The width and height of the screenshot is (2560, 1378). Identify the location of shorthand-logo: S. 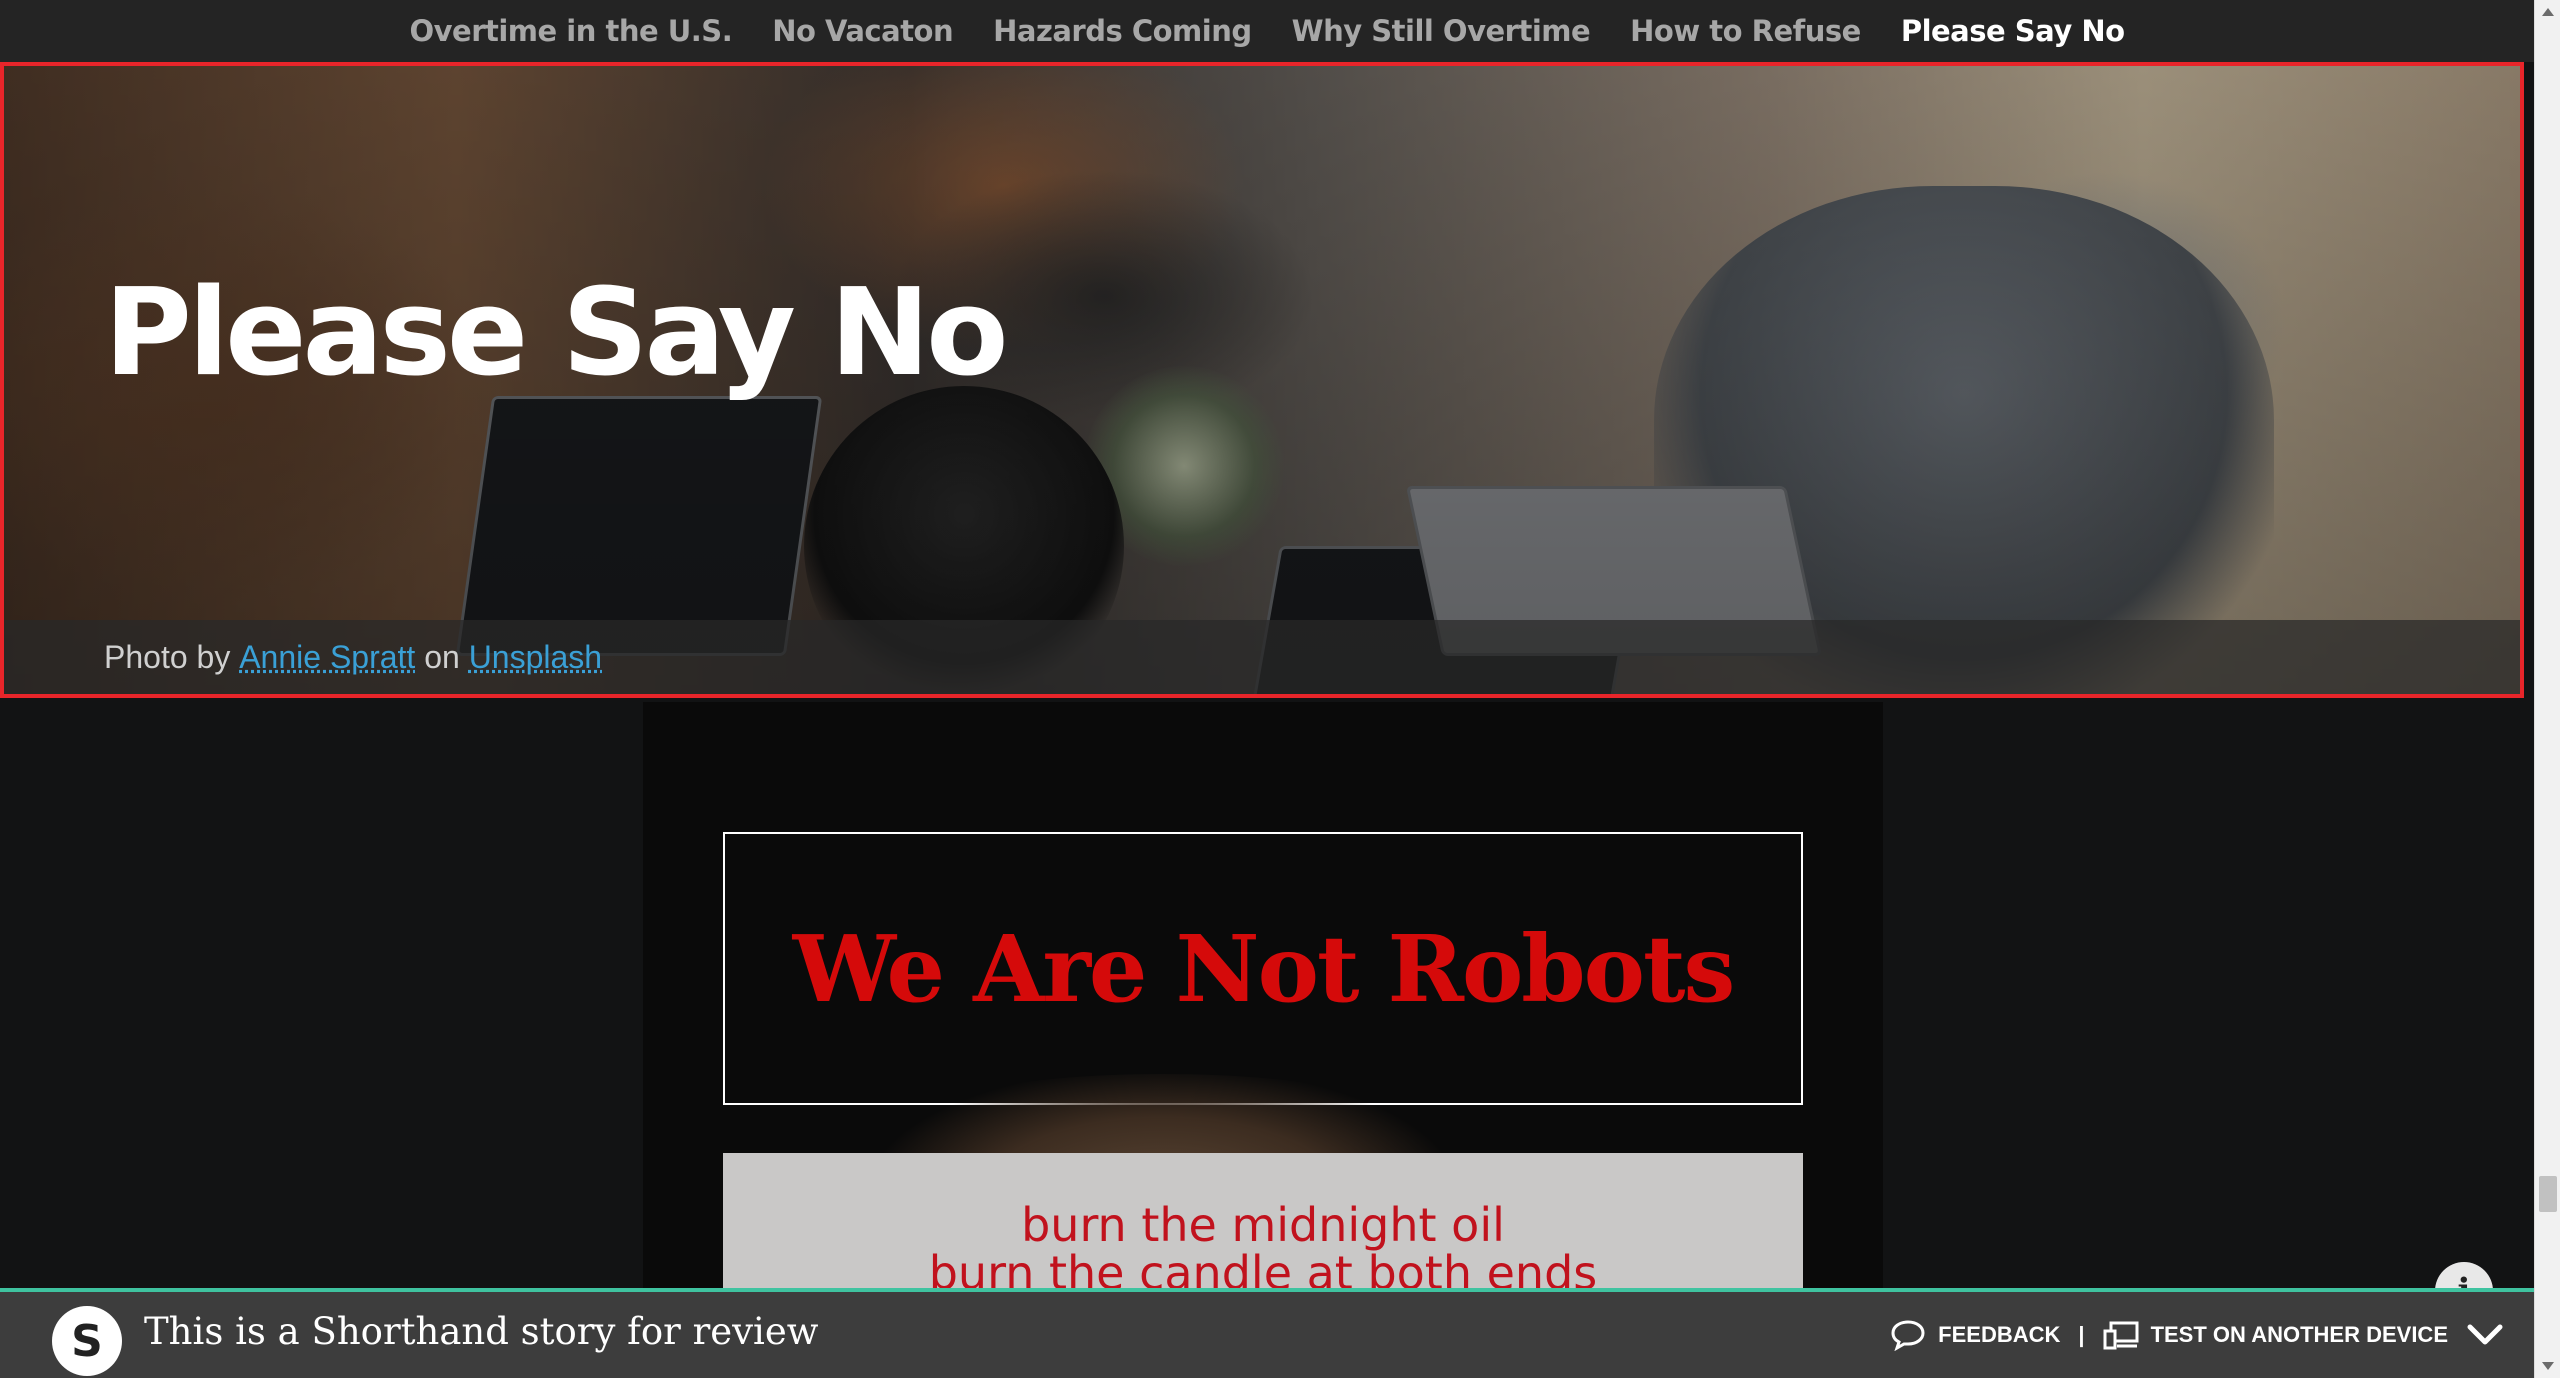
(87, 1341).